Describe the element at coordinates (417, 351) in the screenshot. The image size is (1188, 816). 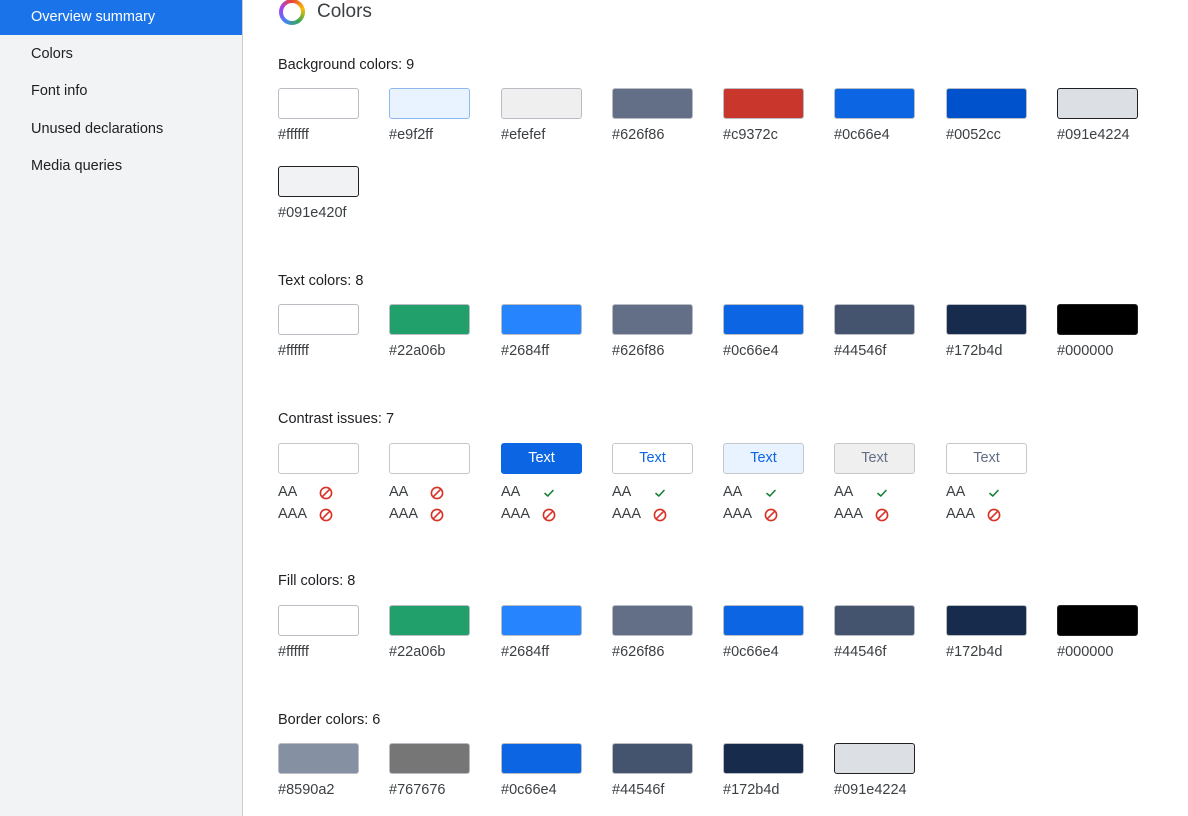
I see `color-hex-label: #22a06b` at that location.